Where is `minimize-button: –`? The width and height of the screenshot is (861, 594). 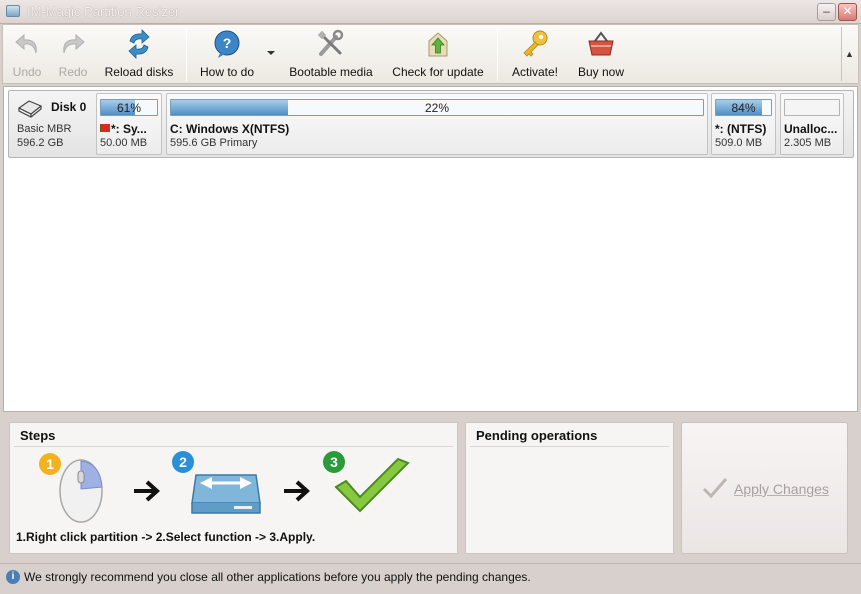
minimize-button: – is located at coordinates (826, 12).